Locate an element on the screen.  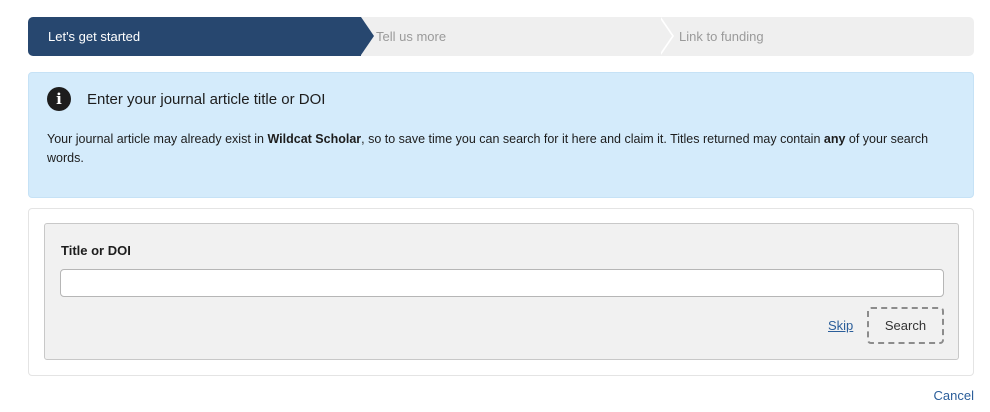
title-doi-label: Title or DOI is located at coordinates (96, 250).